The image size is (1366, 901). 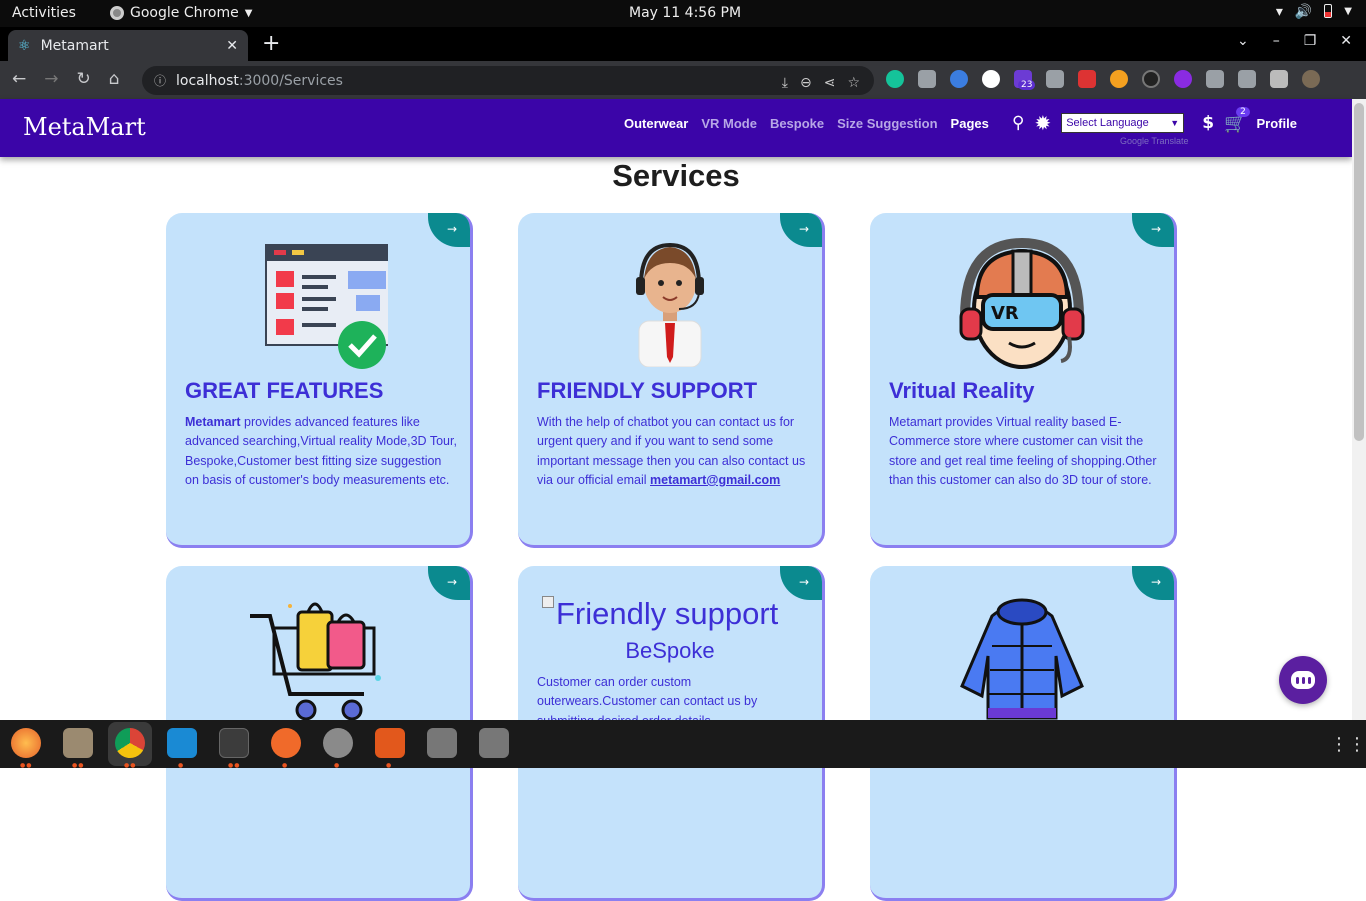 What do you see at coordinates (670, 307) in the screenshot?
I see `support-illustration` at bounding box center [670, 307].